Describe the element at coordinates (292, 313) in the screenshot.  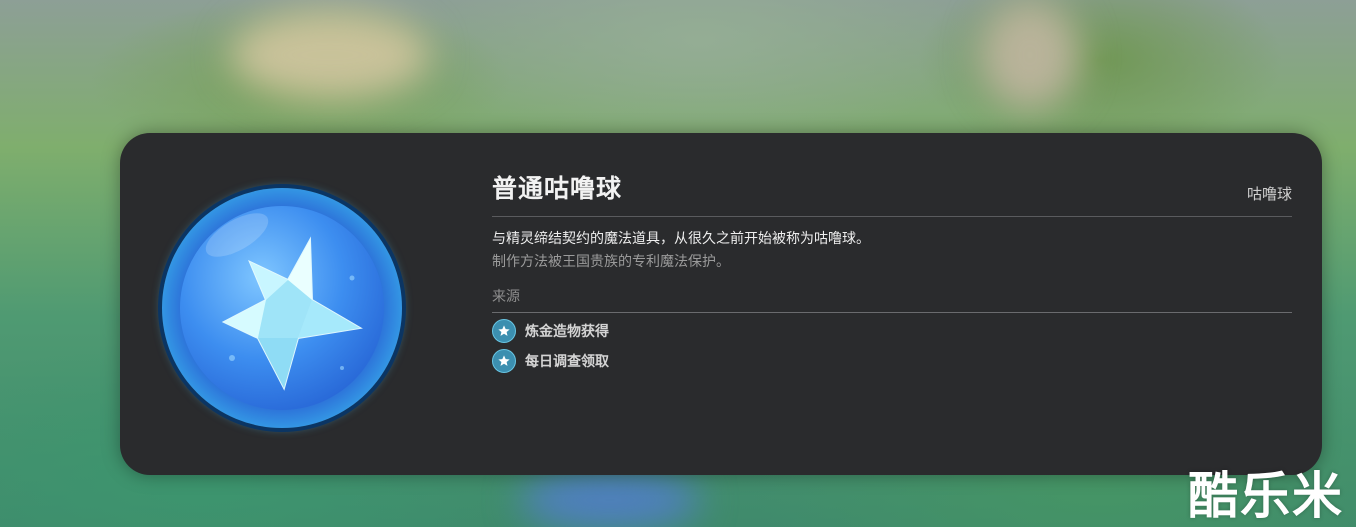
I see `crystal-star-icon` at that location.